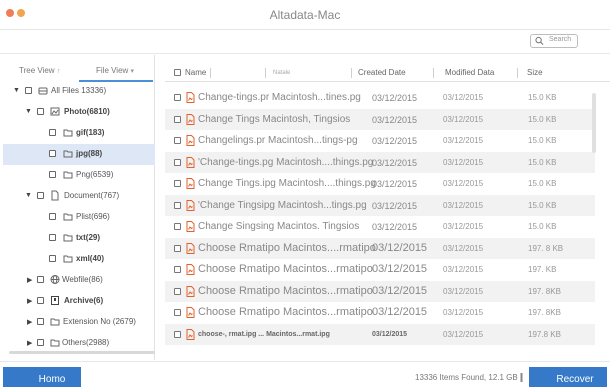 The width and height of the screenshot is (610, 390). What do you see at coordinates (79, 112) in the screenshot?
I see `tree-item-photo: ▼ Photo(6810)` at bounding box center [79, 112].